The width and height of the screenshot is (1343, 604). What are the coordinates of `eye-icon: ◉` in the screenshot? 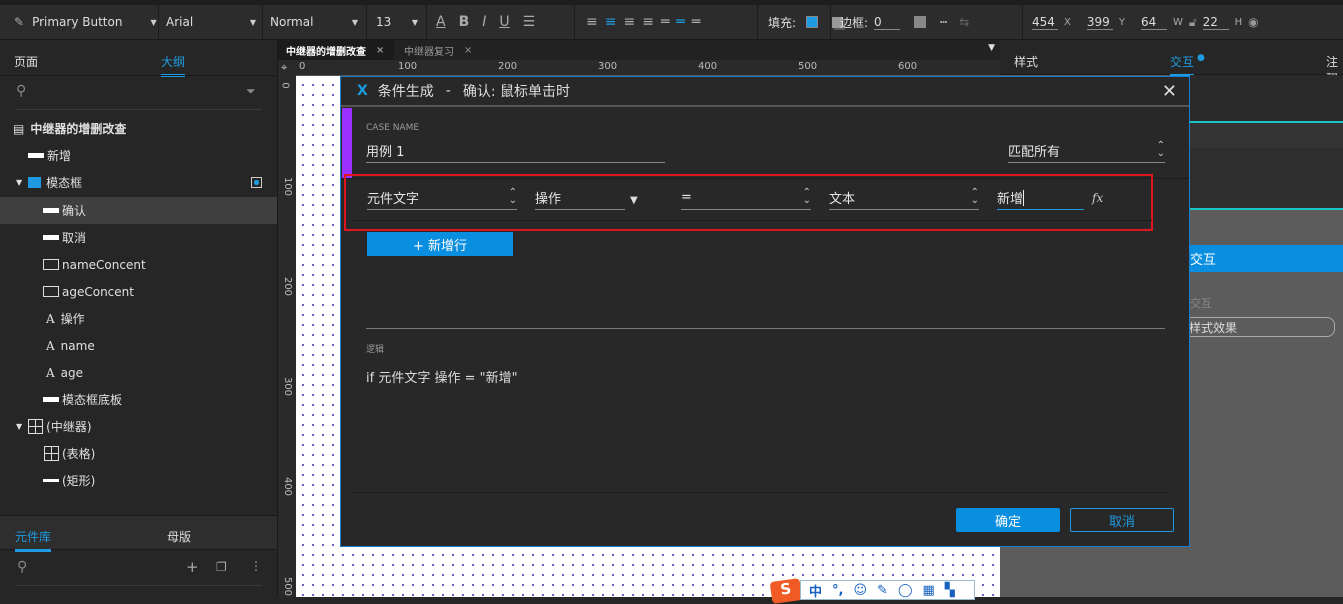 It's located at (1253, 22).